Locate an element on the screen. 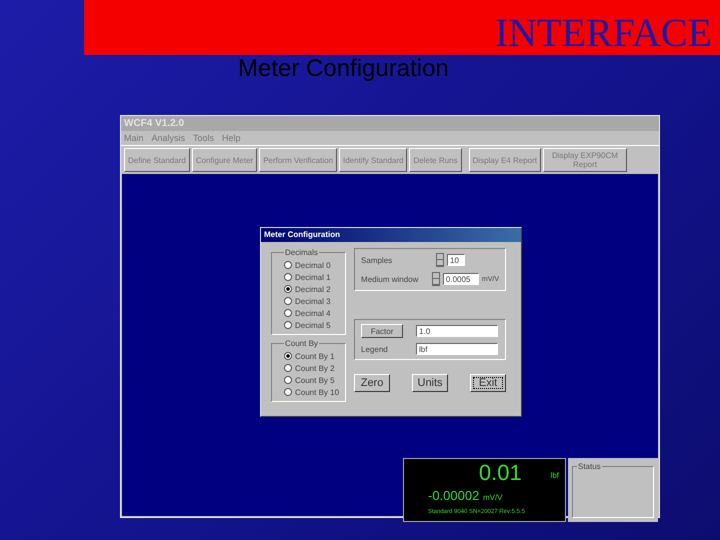 The image size is (720, 540). dialog-button: Exit is located at coordinates (488, 383).